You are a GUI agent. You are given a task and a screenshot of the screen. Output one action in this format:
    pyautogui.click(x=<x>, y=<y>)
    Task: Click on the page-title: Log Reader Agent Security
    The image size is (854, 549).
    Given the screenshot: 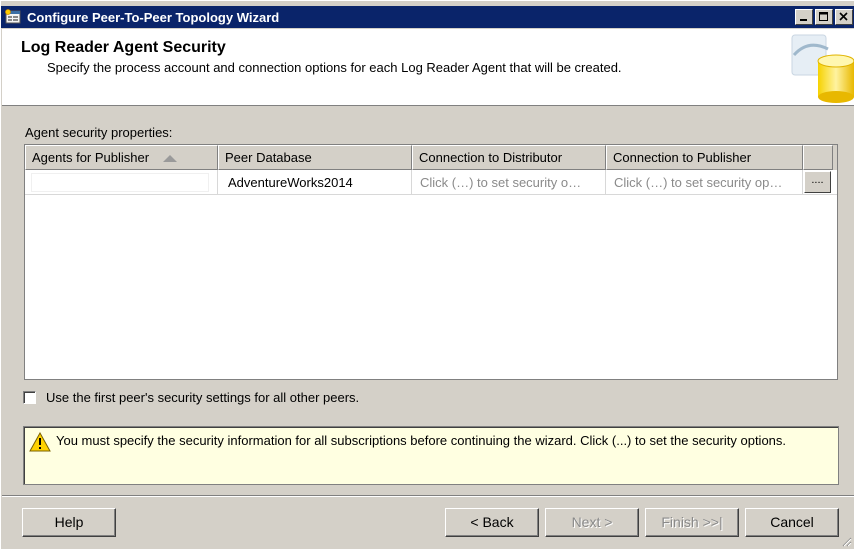 What is the action you would take?
    pyautogui.click(x=123, y=47)
    